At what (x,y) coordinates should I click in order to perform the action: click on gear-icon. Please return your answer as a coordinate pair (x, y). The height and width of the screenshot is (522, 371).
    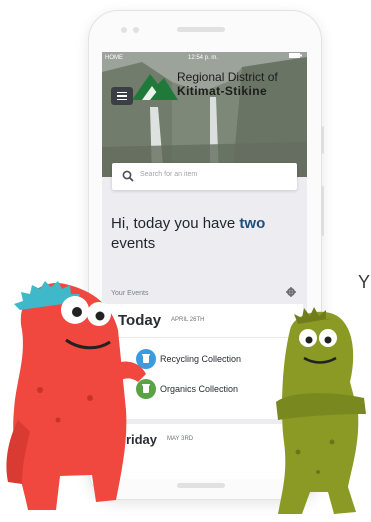
    Looking at the image, I should click on (291, 292).